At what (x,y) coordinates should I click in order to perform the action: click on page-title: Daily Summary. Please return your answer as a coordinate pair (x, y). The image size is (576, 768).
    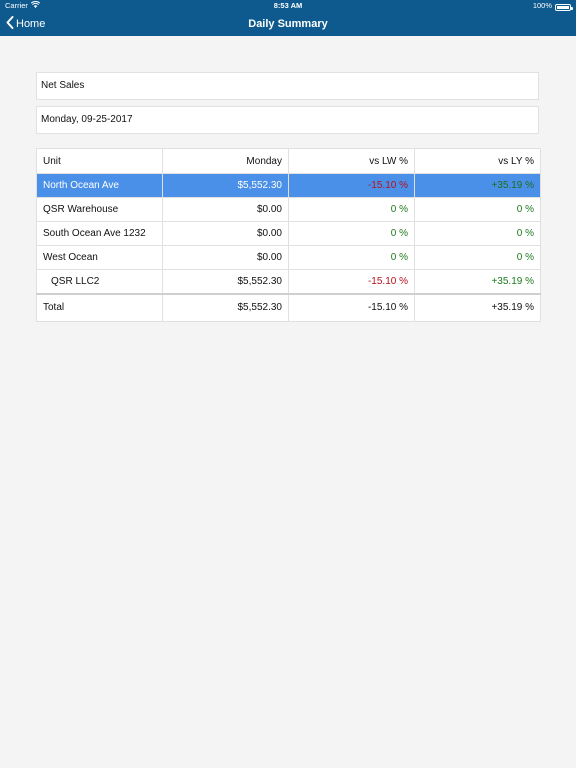
    Looking at the image, I should click on (288, 24).